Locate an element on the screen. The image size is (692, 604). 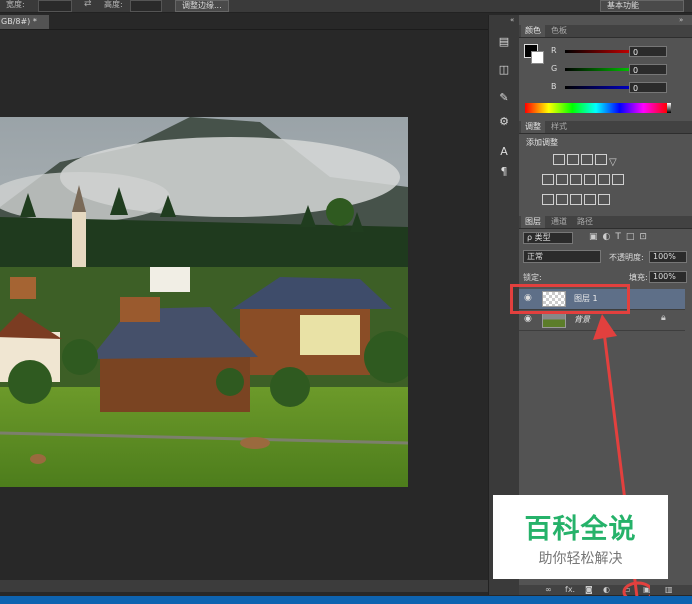
opacity-label: 不透明度: is located at coordinates (626, 257).